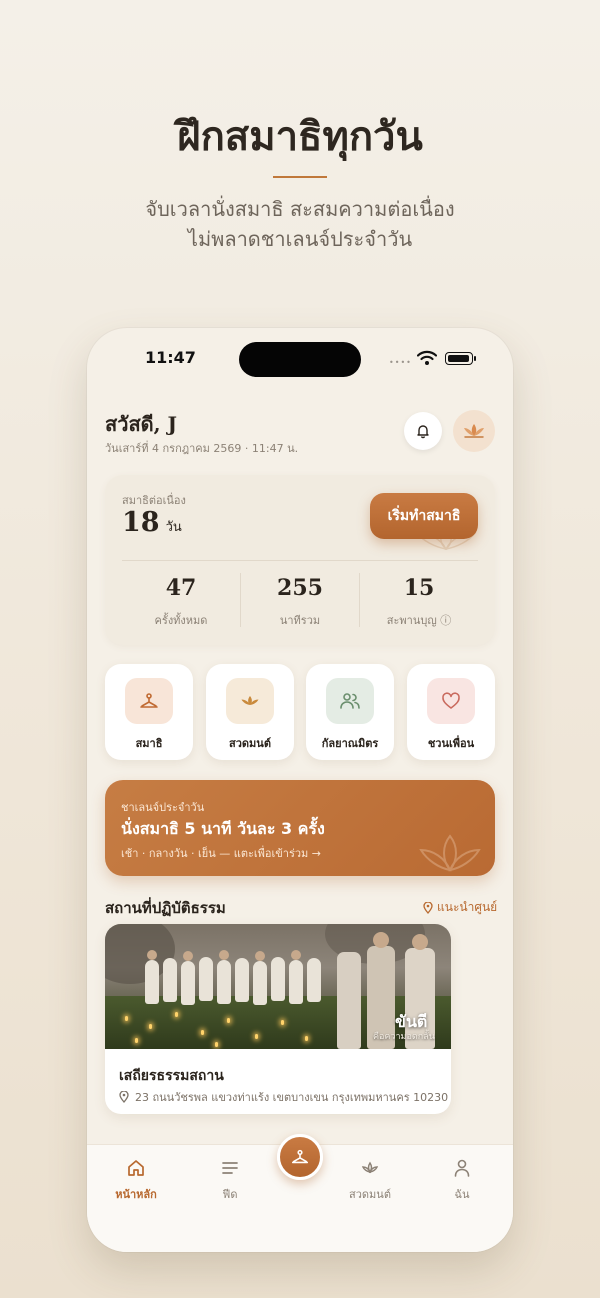 This screenshot has height=1298, width=600. What do you see at coordinates (250, 743) in the screenshot?
I see `quick-action-label: สวดมนต์` at bounding box center [250, 743].